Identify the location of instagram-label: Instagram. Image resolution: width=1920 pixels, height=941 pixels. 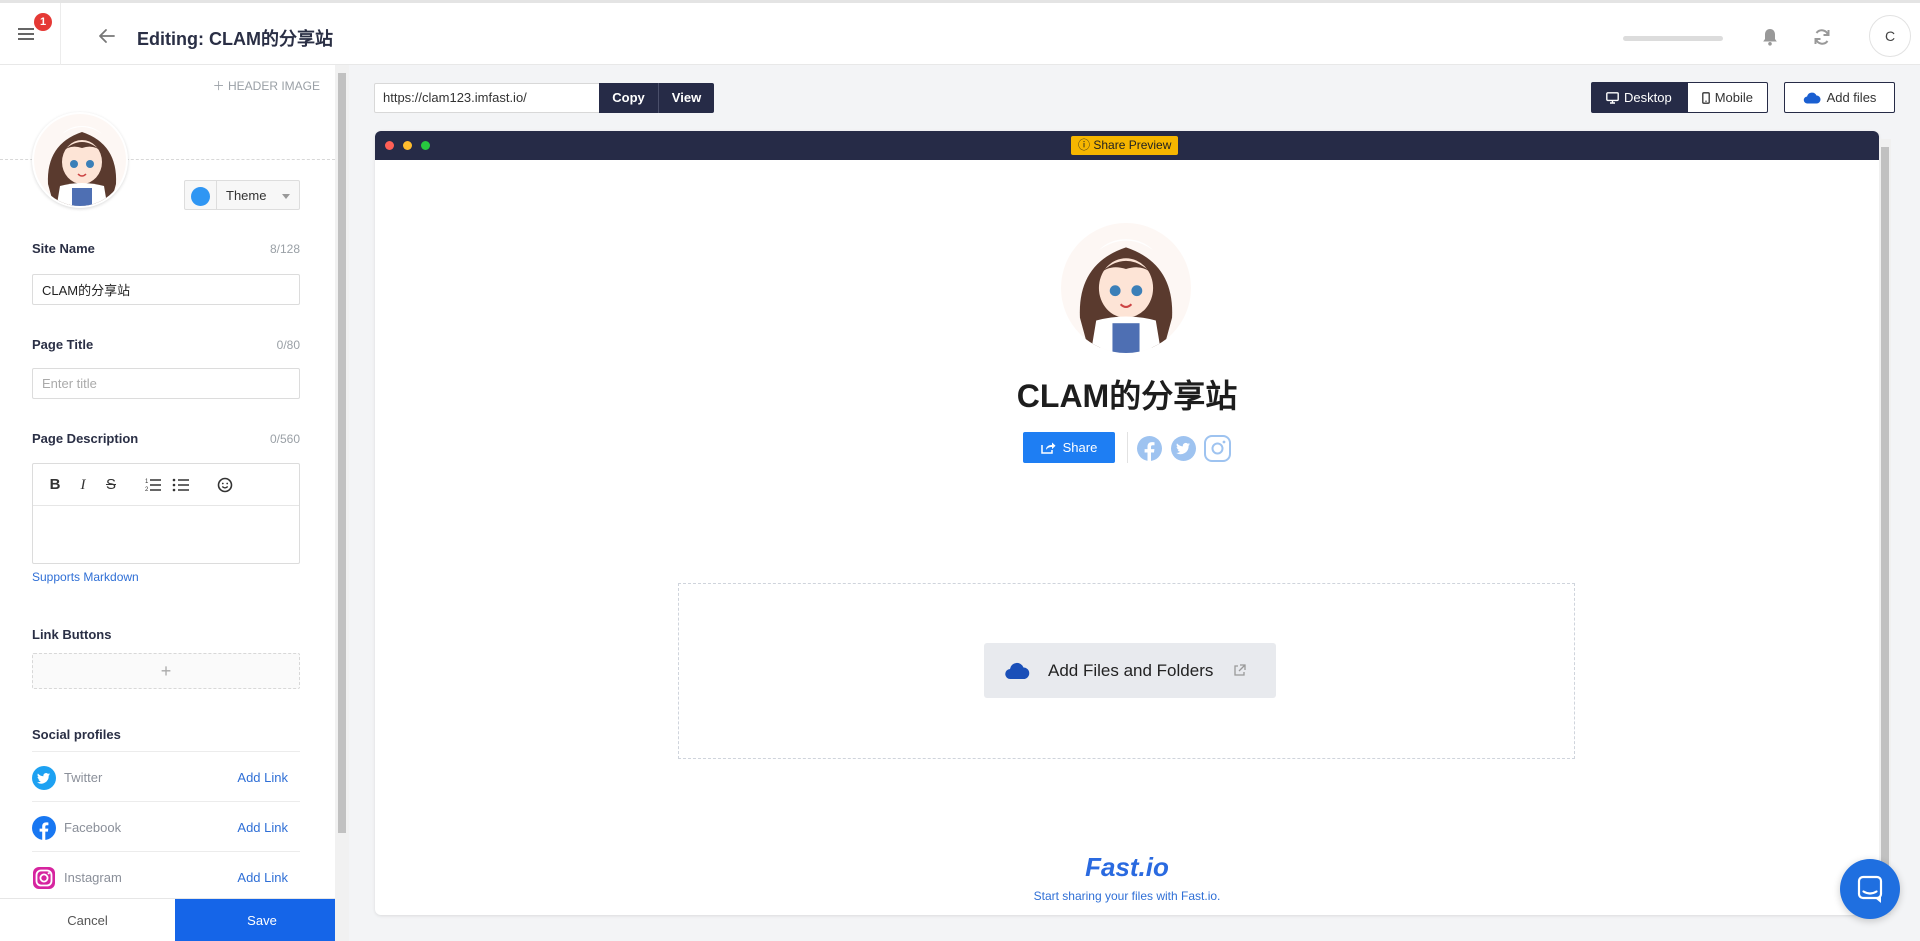
(93, 877).